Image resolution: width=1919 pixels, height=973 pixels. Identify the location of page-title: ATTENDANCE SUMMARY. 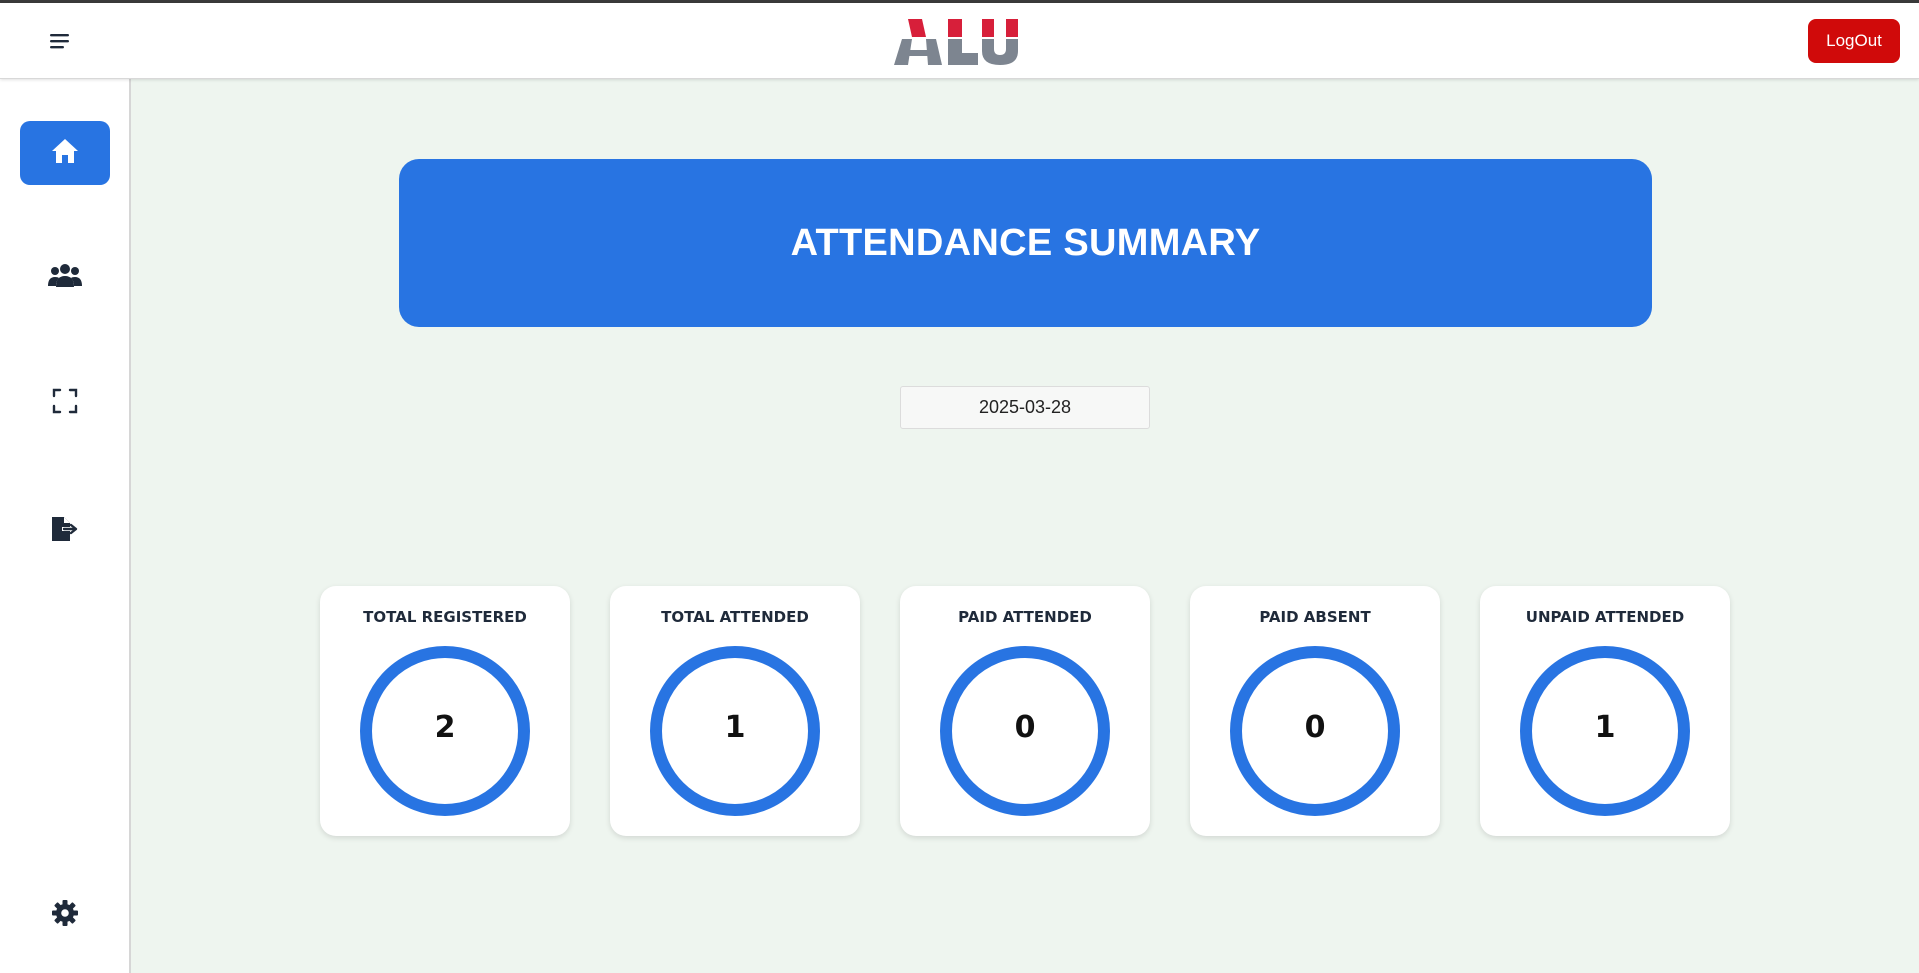
(1025, 242).